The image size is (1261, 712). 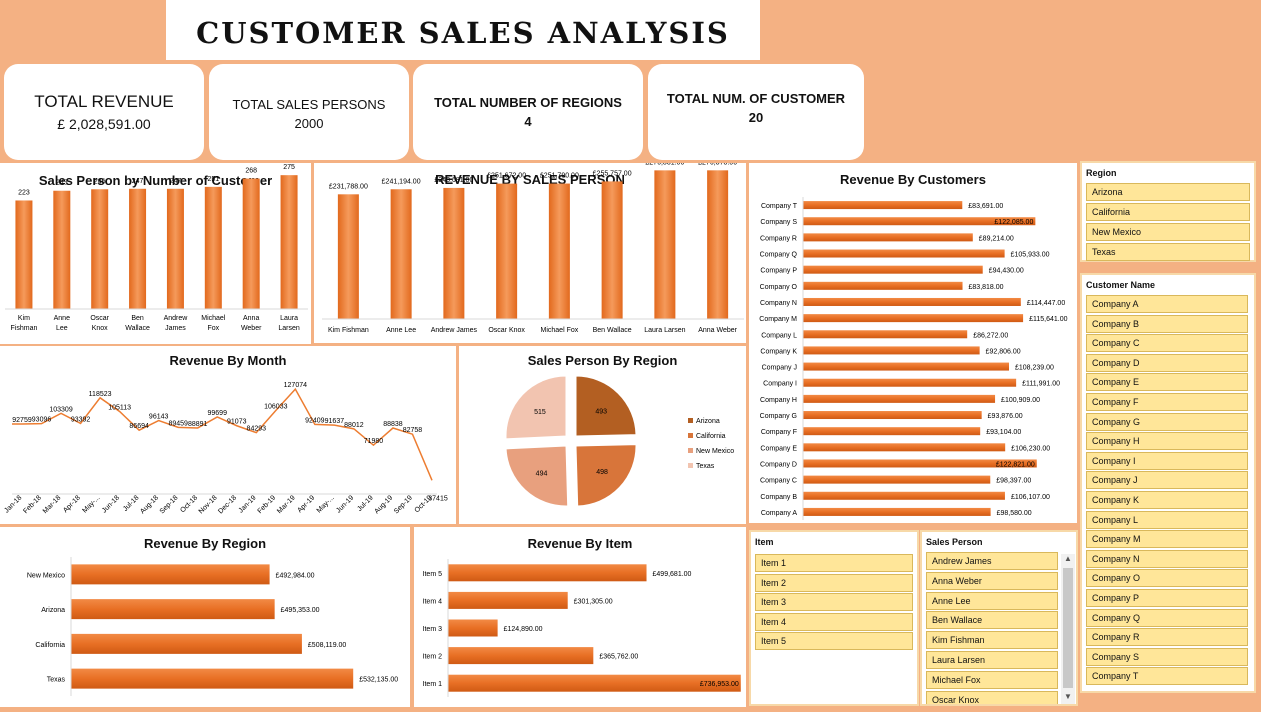 I want to click on slicer-item-item: Item 1, so click(x=834, y=563).